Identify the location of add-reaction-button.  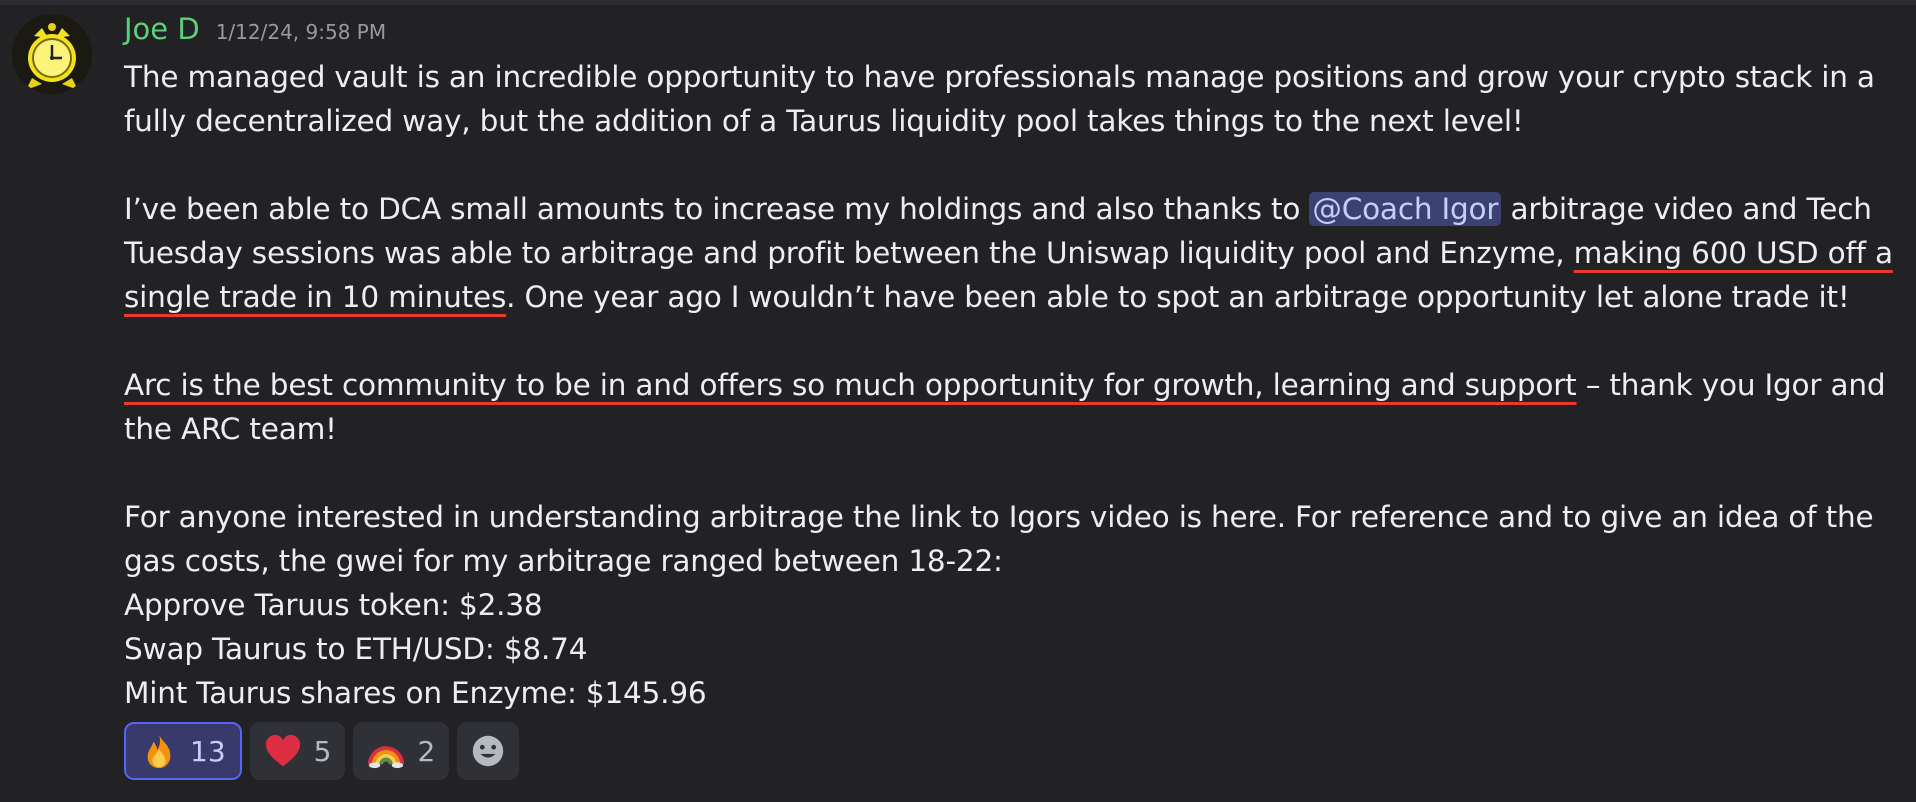
(488, 751).